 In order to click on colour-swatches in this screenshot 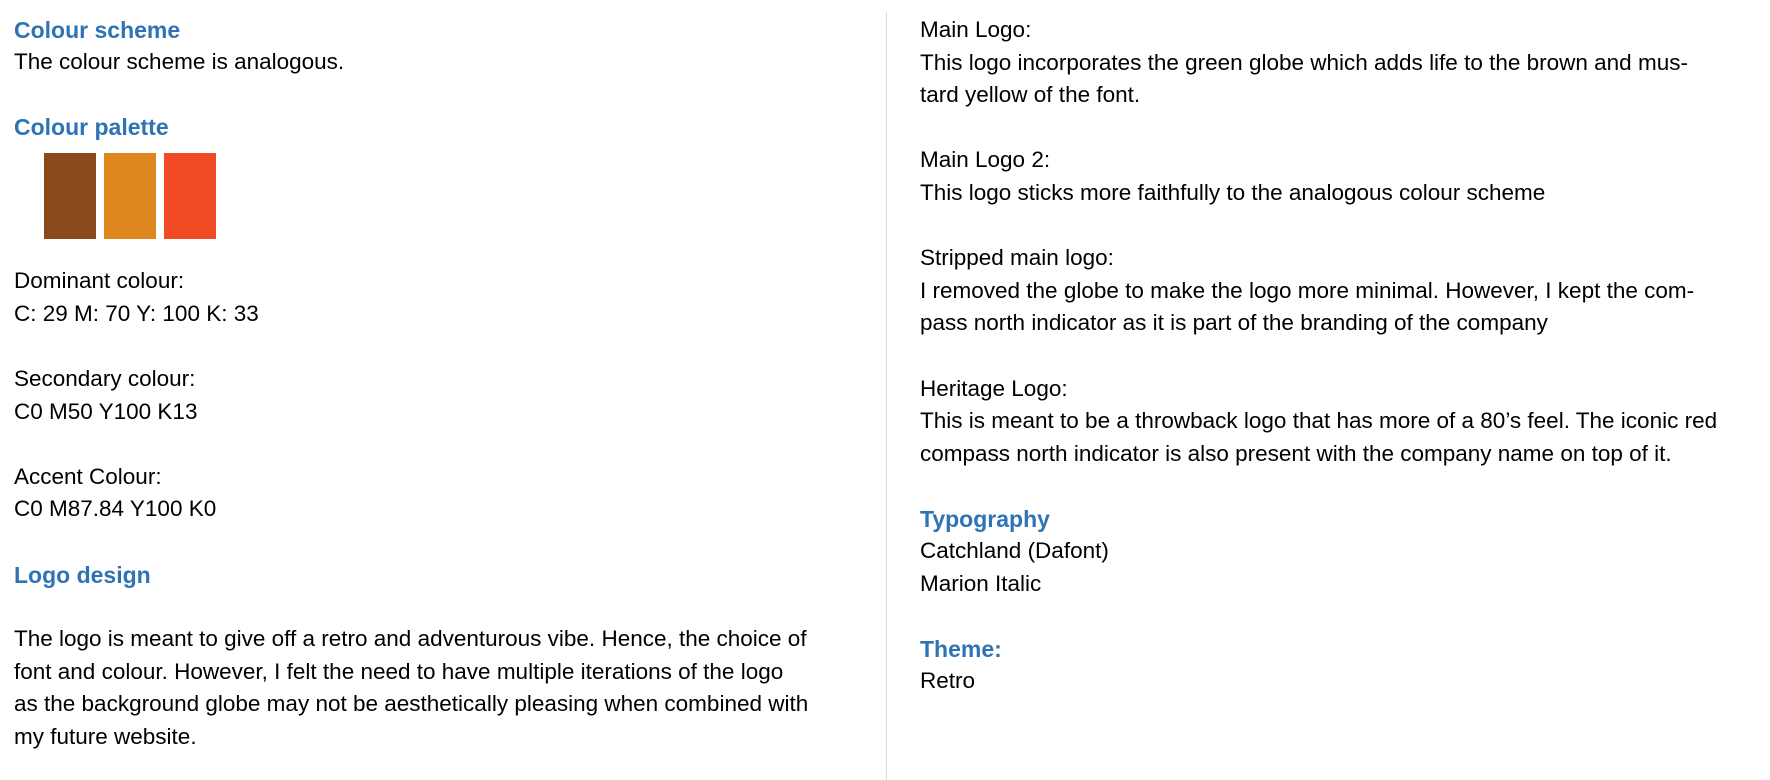, I will do `click(459, 196)`.